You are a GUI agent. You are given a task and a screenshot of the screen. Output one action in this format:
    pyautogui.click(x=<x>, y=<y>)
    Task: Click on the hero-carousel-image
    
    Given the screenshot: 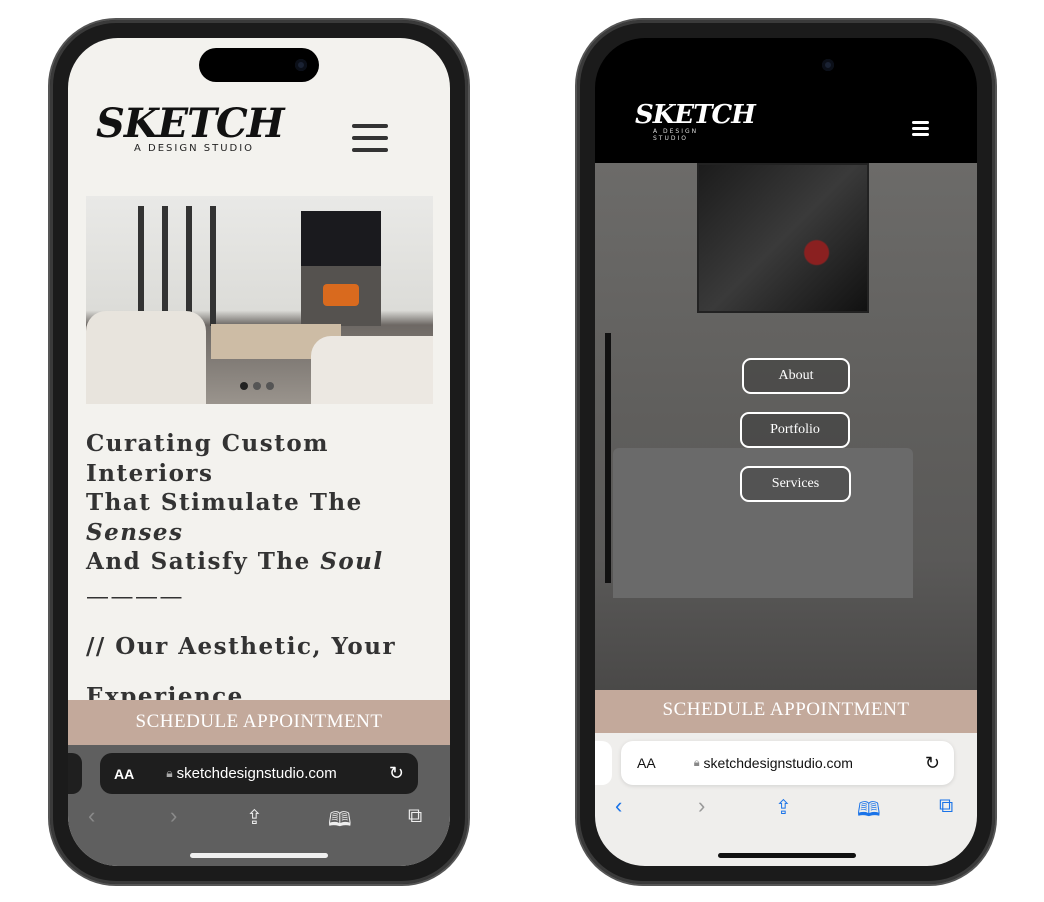 What is the action you would take?
    pyautogui.click(x=259, y=300)
    